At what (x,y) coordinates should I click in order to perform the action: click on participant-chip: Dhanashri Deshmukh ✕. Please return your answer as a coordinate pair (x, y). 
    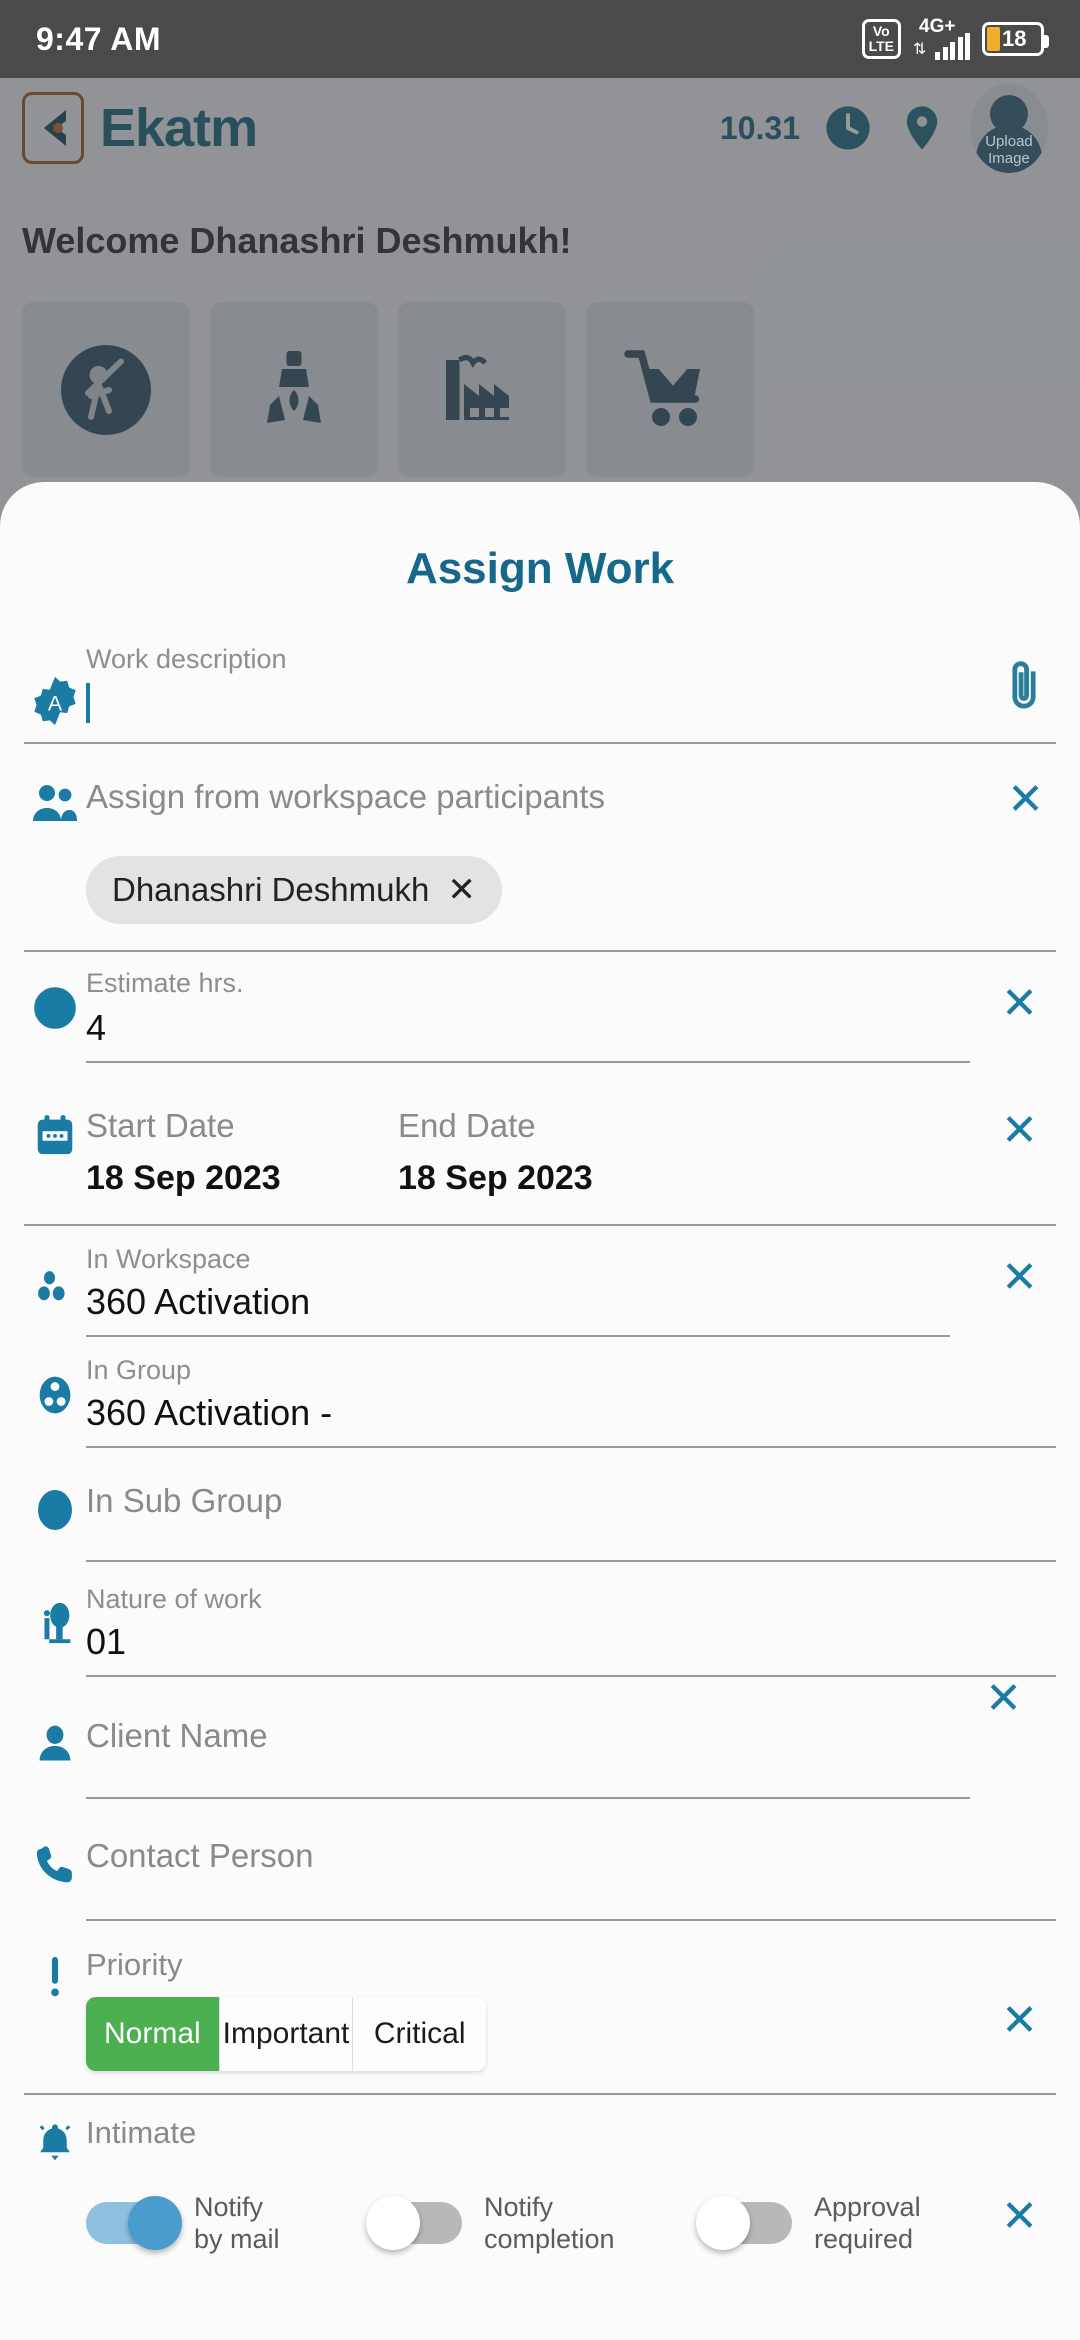
    Looking at the image, I should click on (294, 890).